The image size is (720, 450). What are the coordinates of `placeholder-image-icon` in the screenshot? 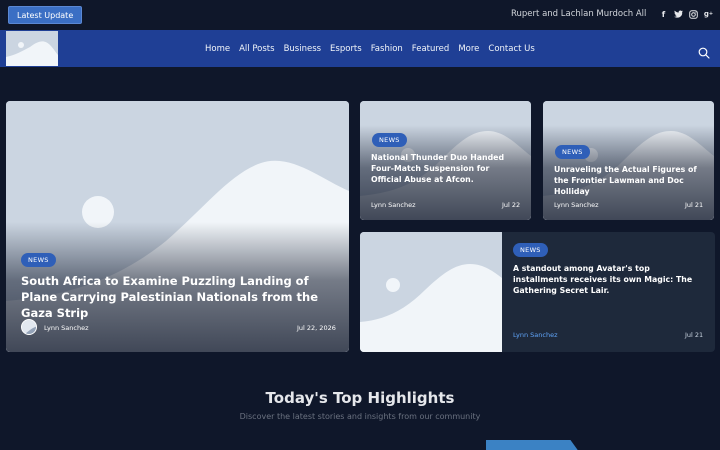 It's located at (431, 292).